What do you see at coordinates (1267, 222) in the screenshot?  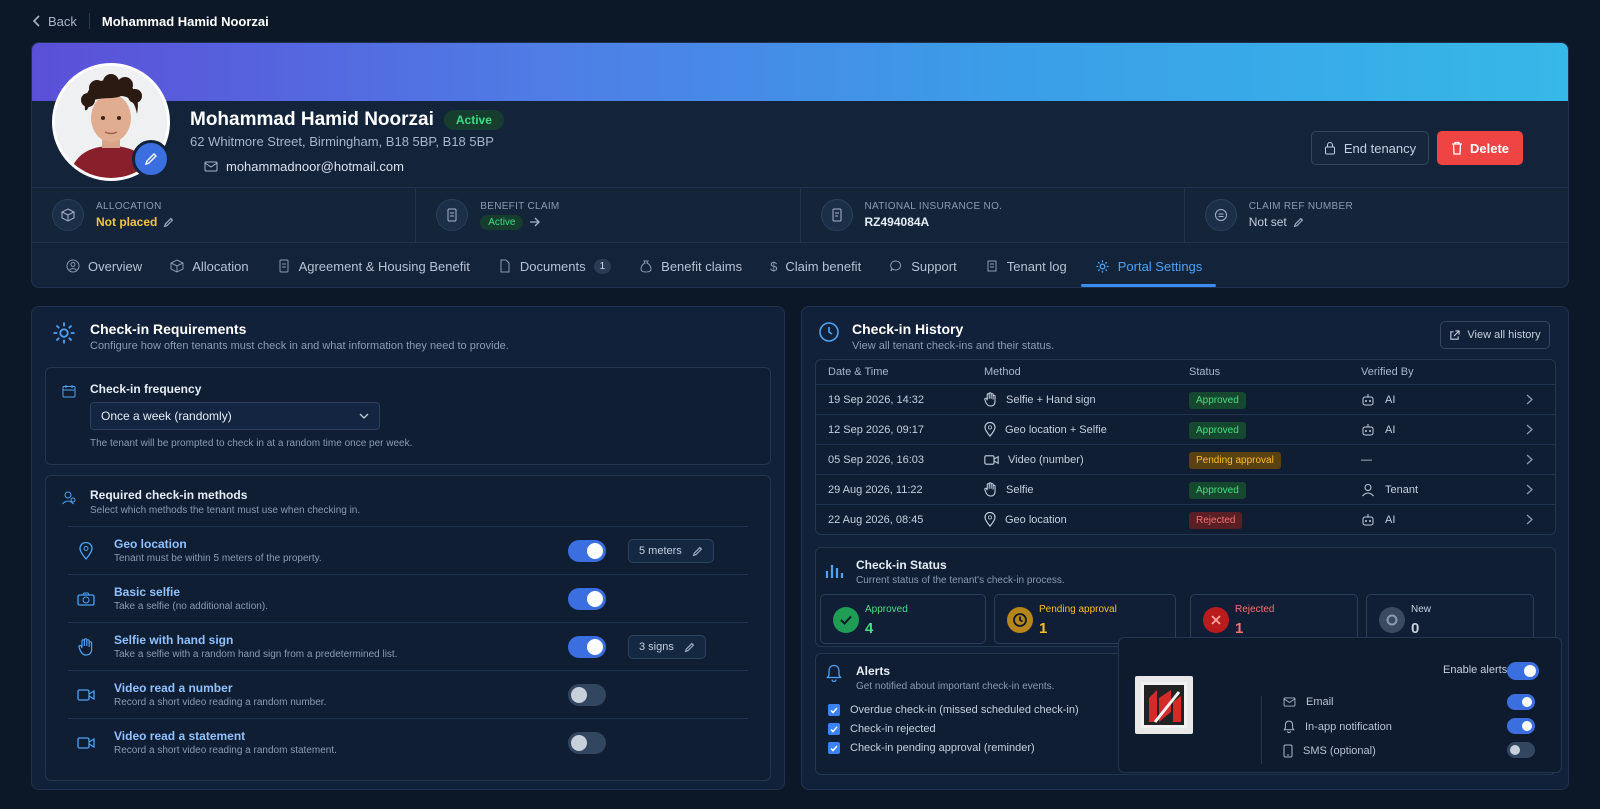 I see `claim-ref-value: Not set` at bounding box center [1267, 222].